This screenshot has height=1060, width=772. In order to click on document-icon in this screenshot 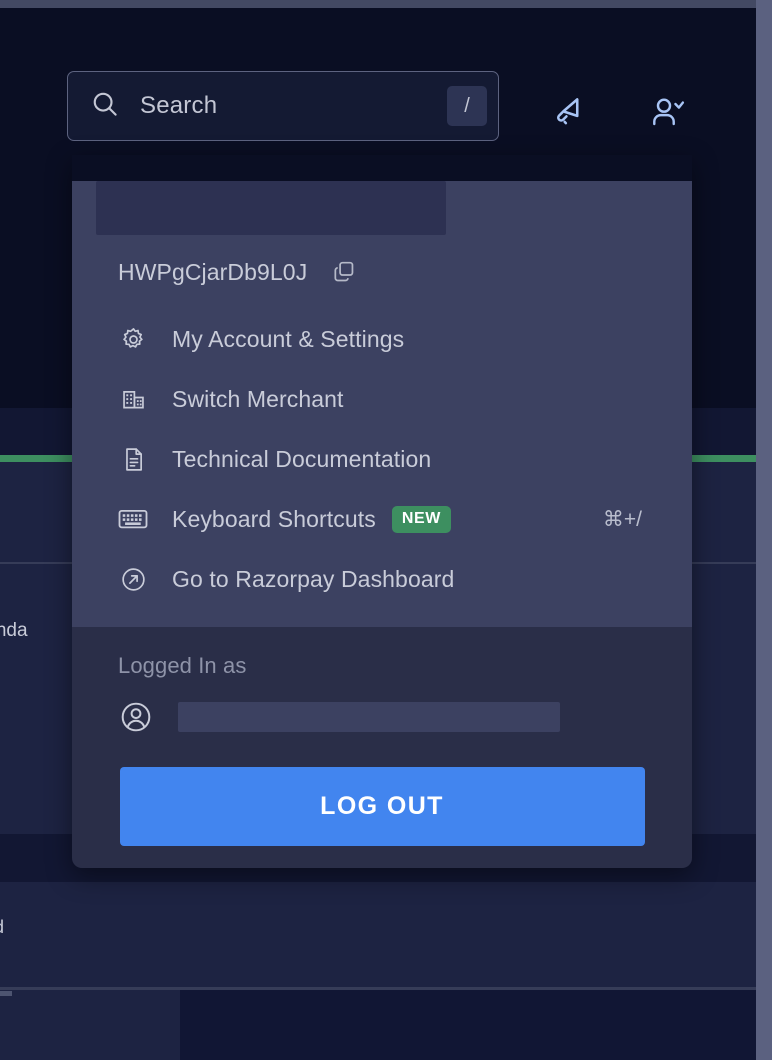, I will do `click(133, 459)`.